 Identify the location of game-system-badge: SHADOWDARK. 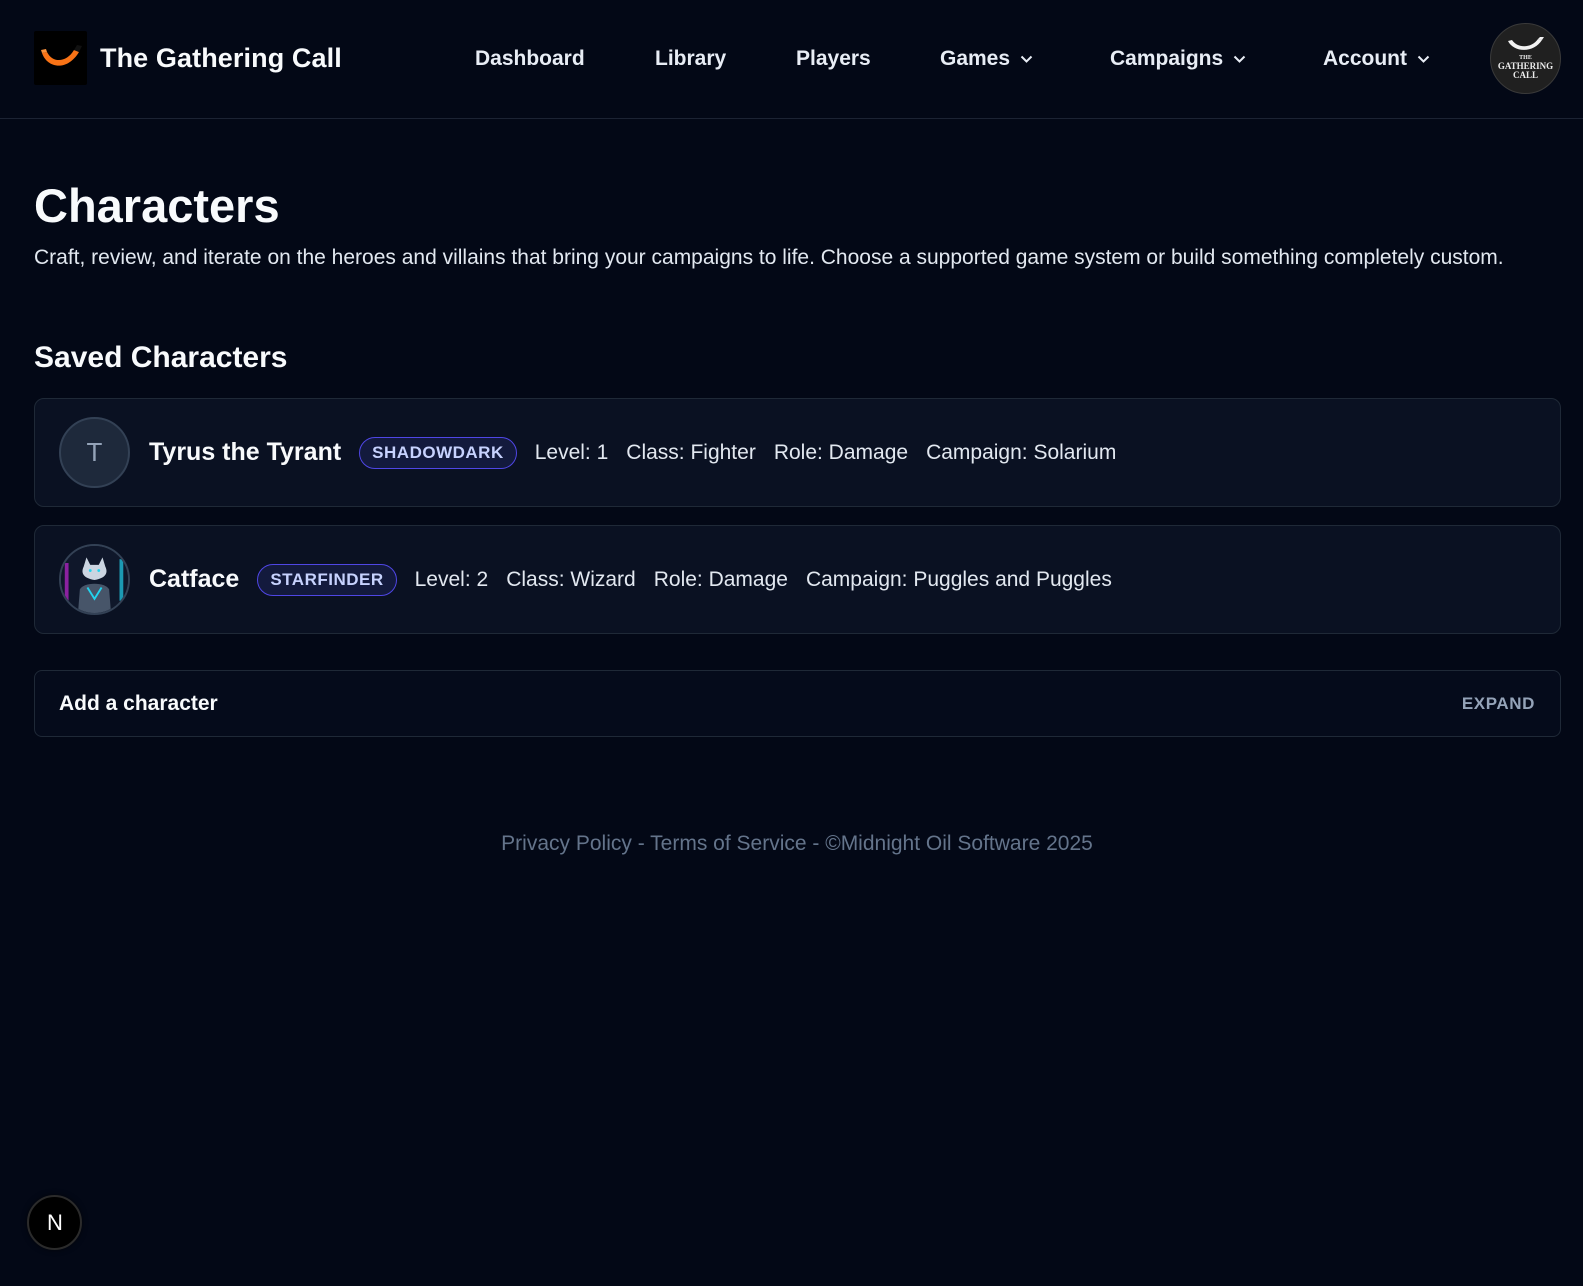
(438, 452).